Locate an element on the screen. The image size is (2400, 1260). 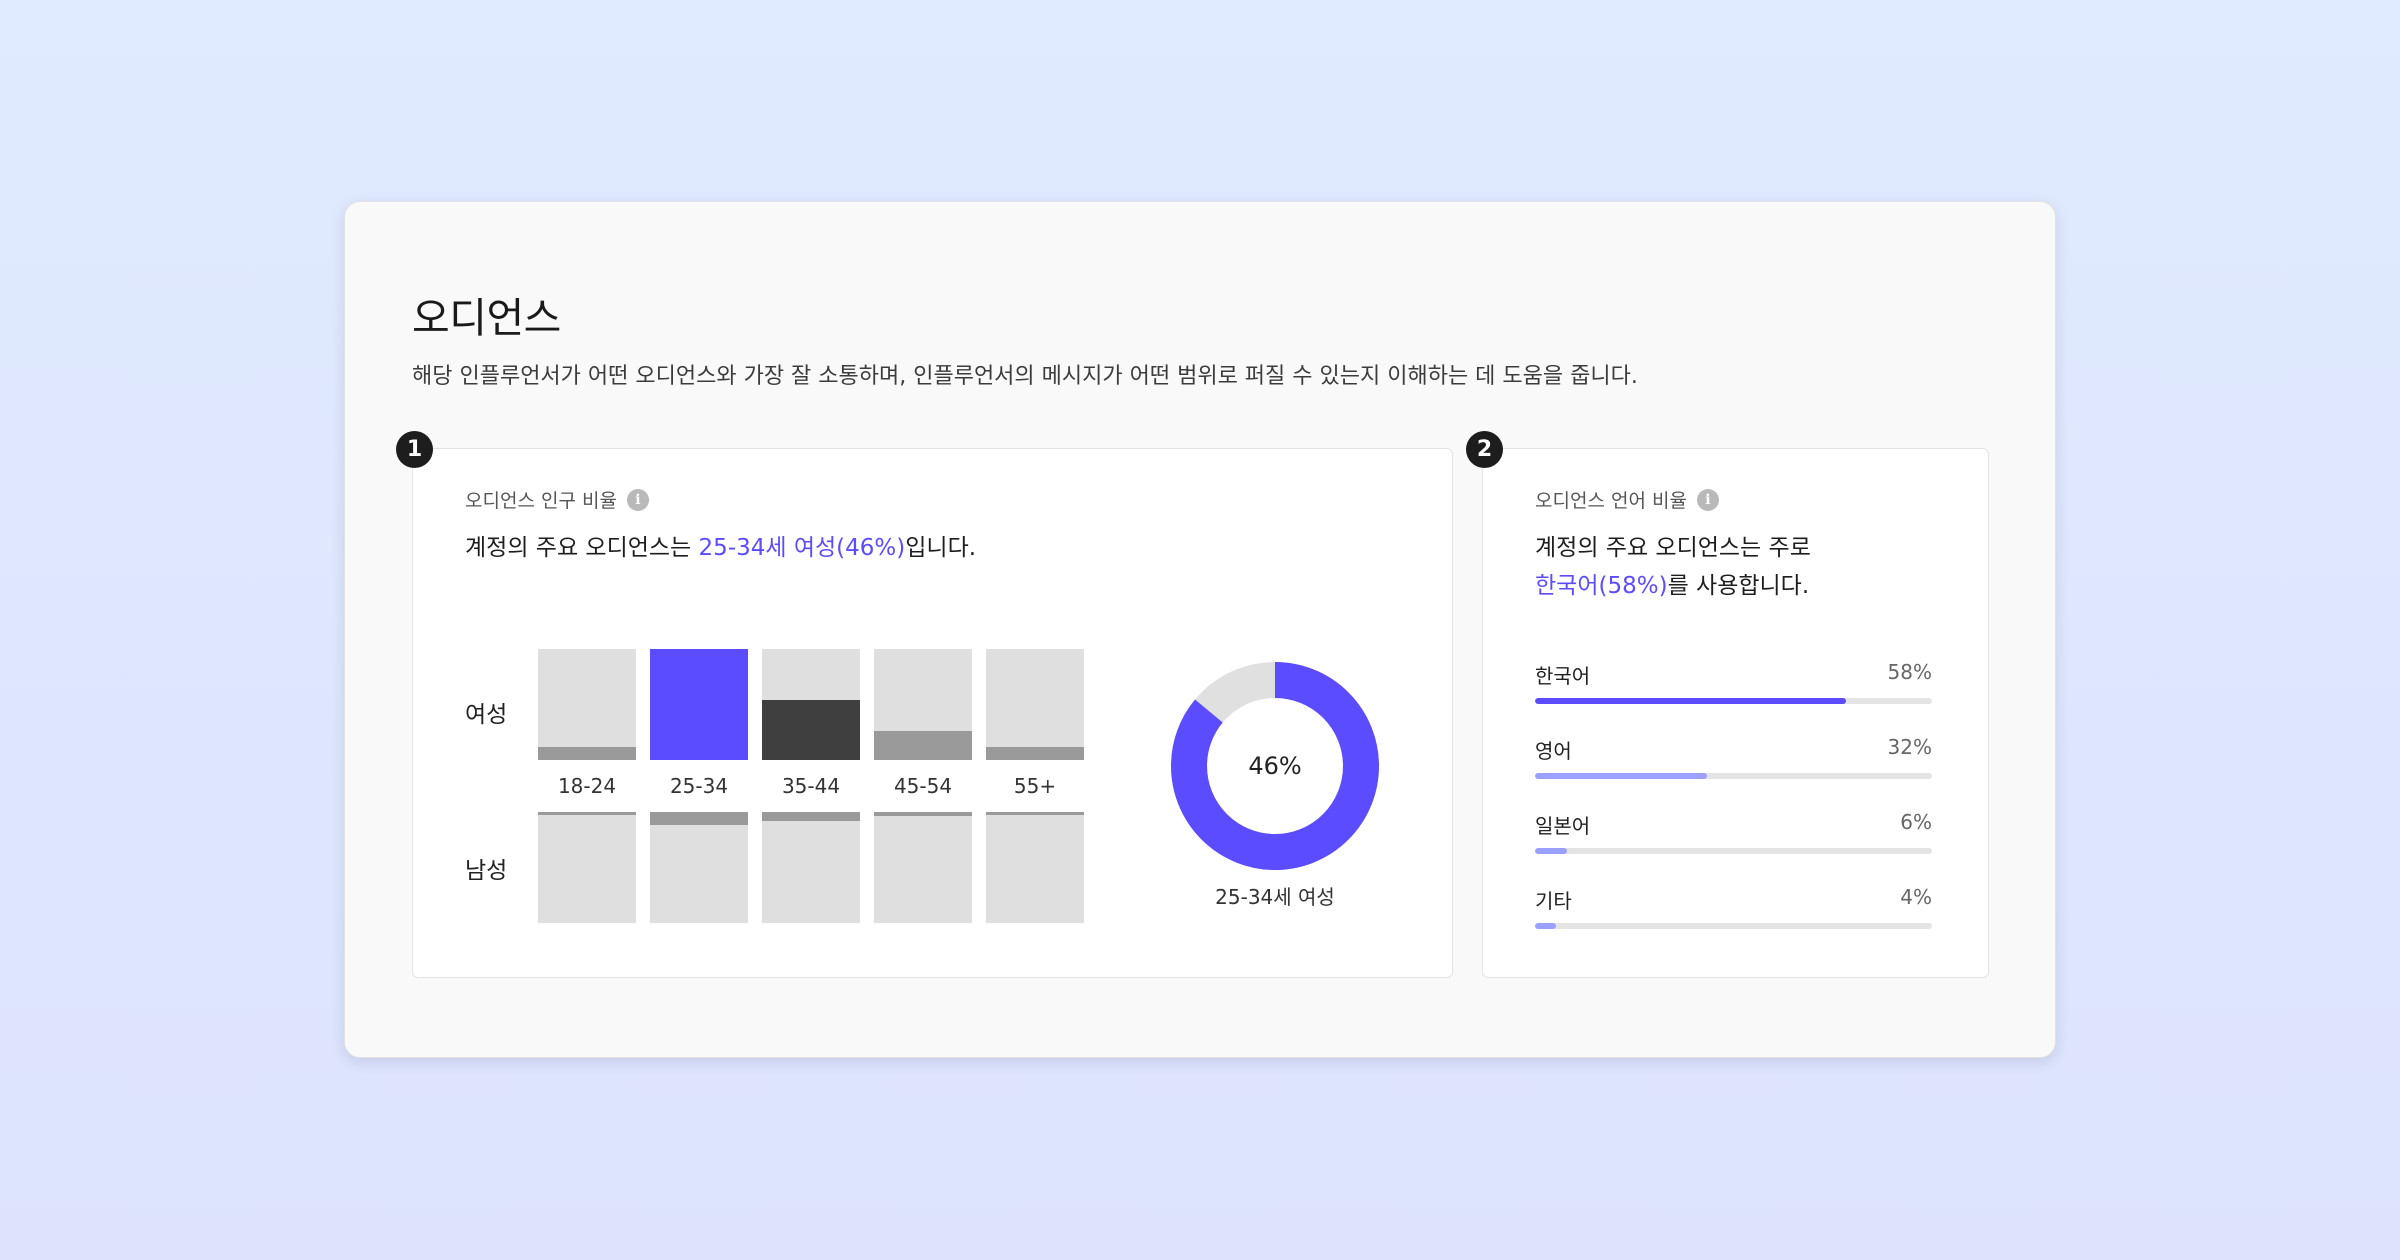
language-percent: 4% is located at coordinates (1916, 897).